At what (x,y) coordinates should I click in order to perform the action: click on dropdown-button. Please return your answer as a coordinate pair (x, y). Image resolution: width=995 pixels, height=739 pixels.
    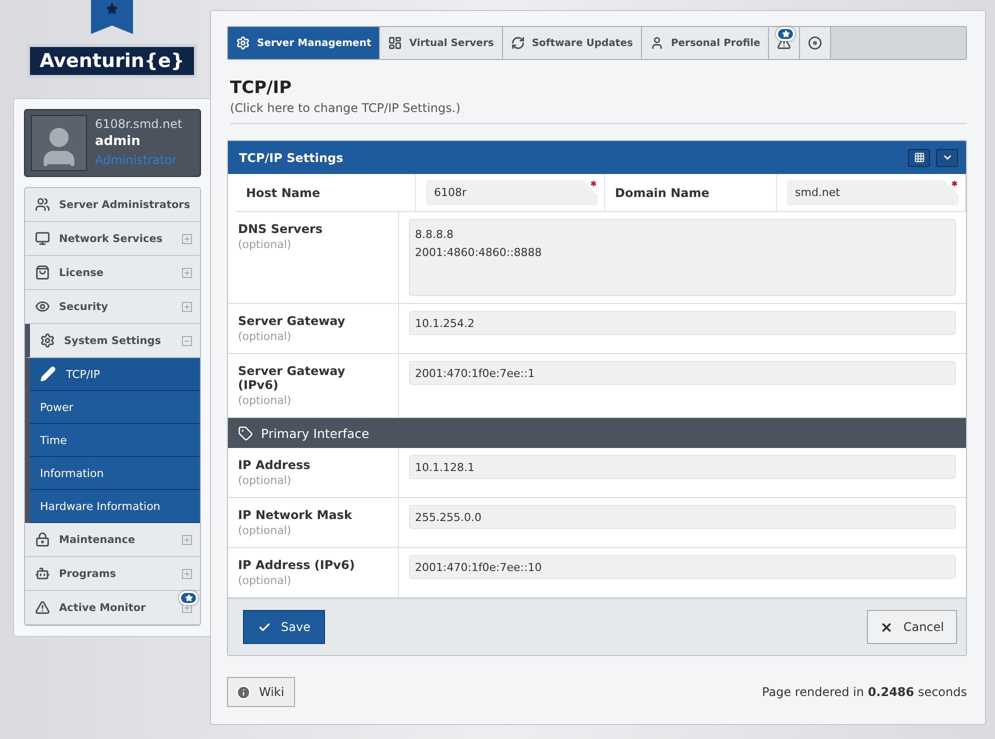
    Looking at the image, I should click on (947, 157).